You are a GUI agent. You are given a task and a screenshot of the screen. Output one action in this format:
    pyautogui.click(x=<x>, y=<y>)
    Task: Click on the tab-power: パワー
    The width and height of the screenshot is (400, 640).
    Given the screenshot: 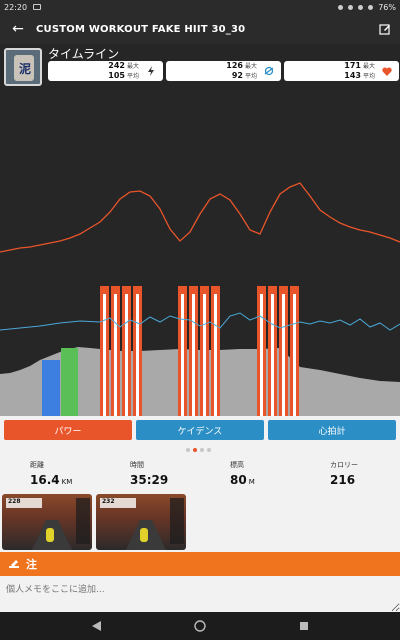 What is the action you would take?
    pyautogui.click(x=68, y=430)
    